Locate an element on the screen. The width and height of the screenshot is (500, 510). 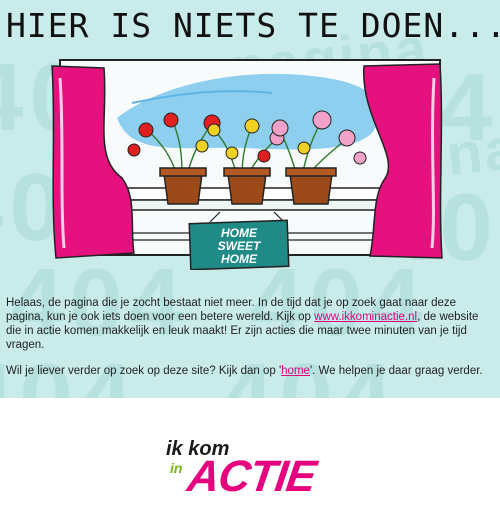
flower-pots is located at coordinates (248, 186).